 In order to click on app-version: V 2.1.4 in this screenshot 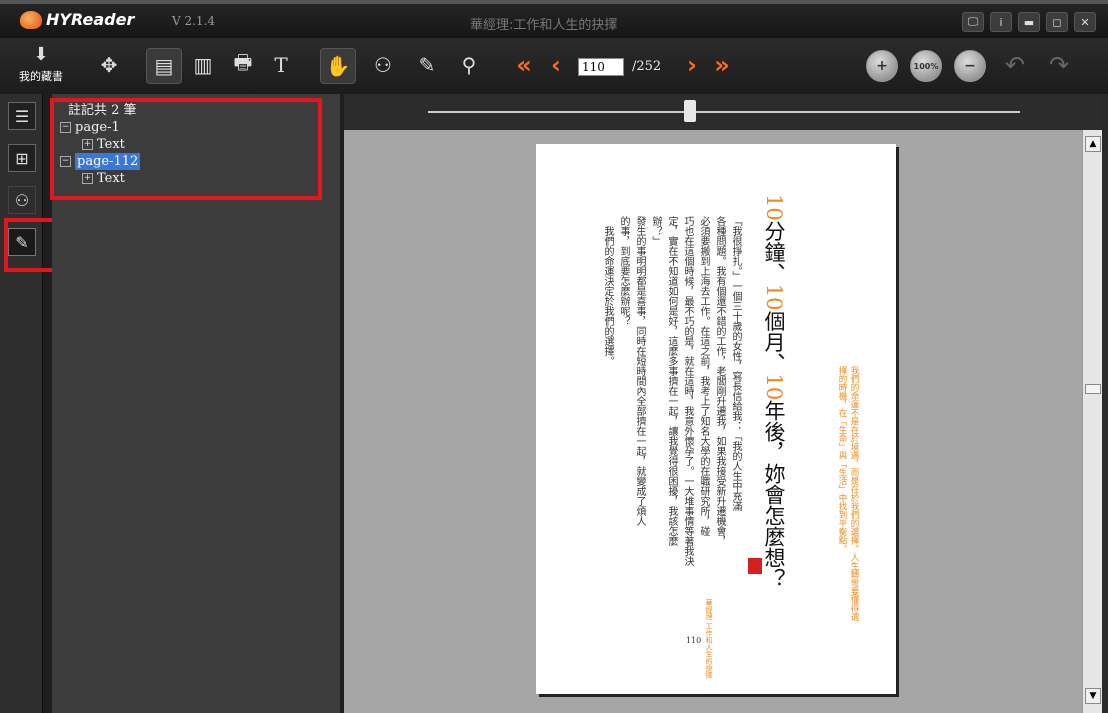, I will do `click(194, 21)`.